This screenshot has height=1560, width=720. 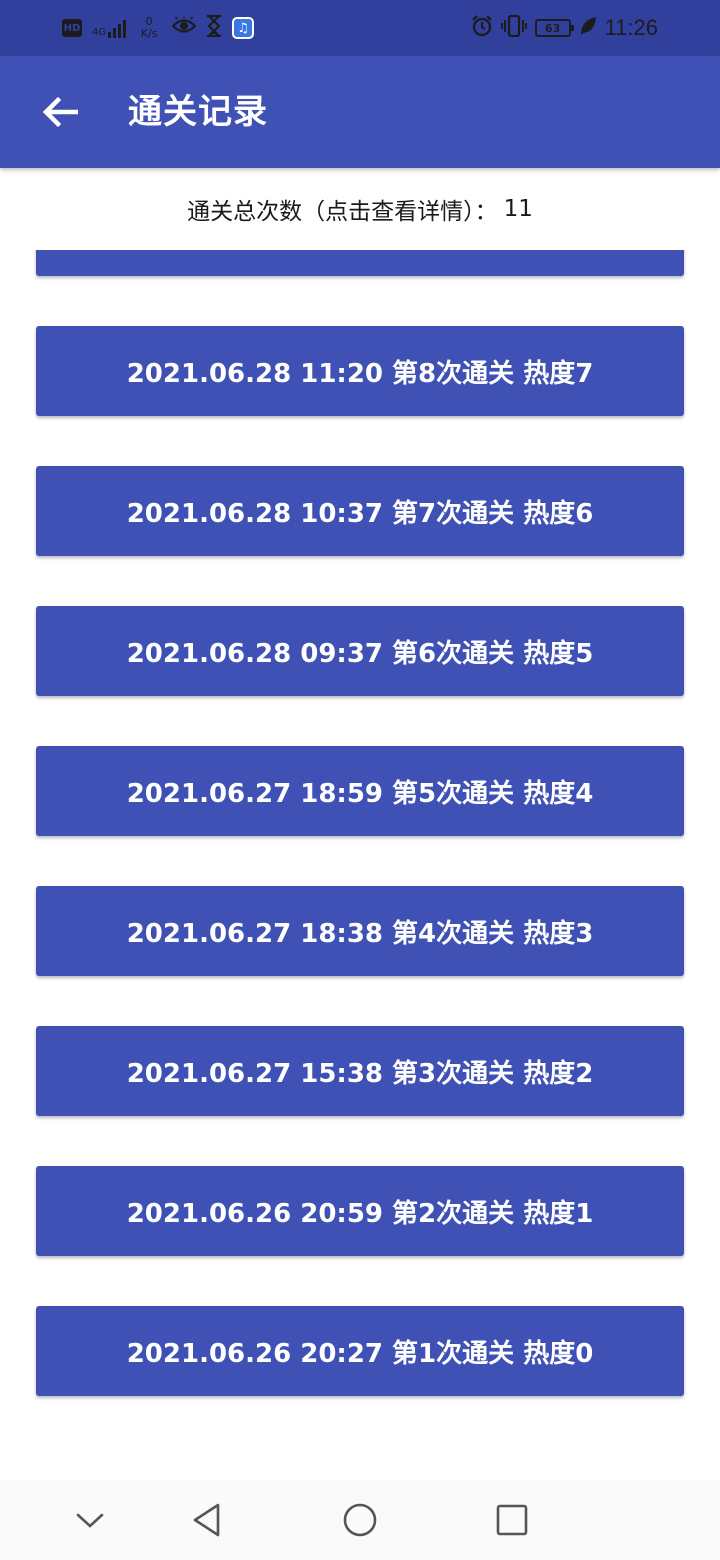 I want to click on page-title: 通关记录, so click(x=198, y=112).